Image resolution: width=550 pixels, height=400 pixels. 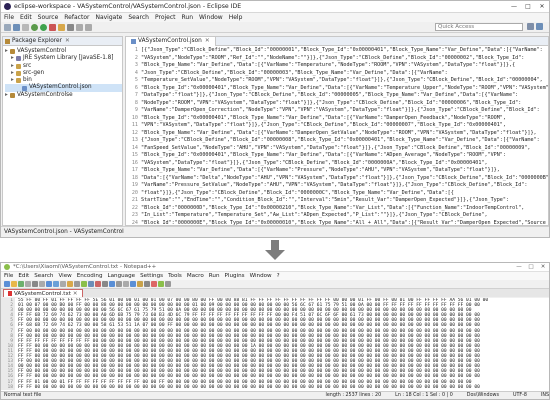 I want to click on menu-tools: Tools, so click(x=175, y=276).